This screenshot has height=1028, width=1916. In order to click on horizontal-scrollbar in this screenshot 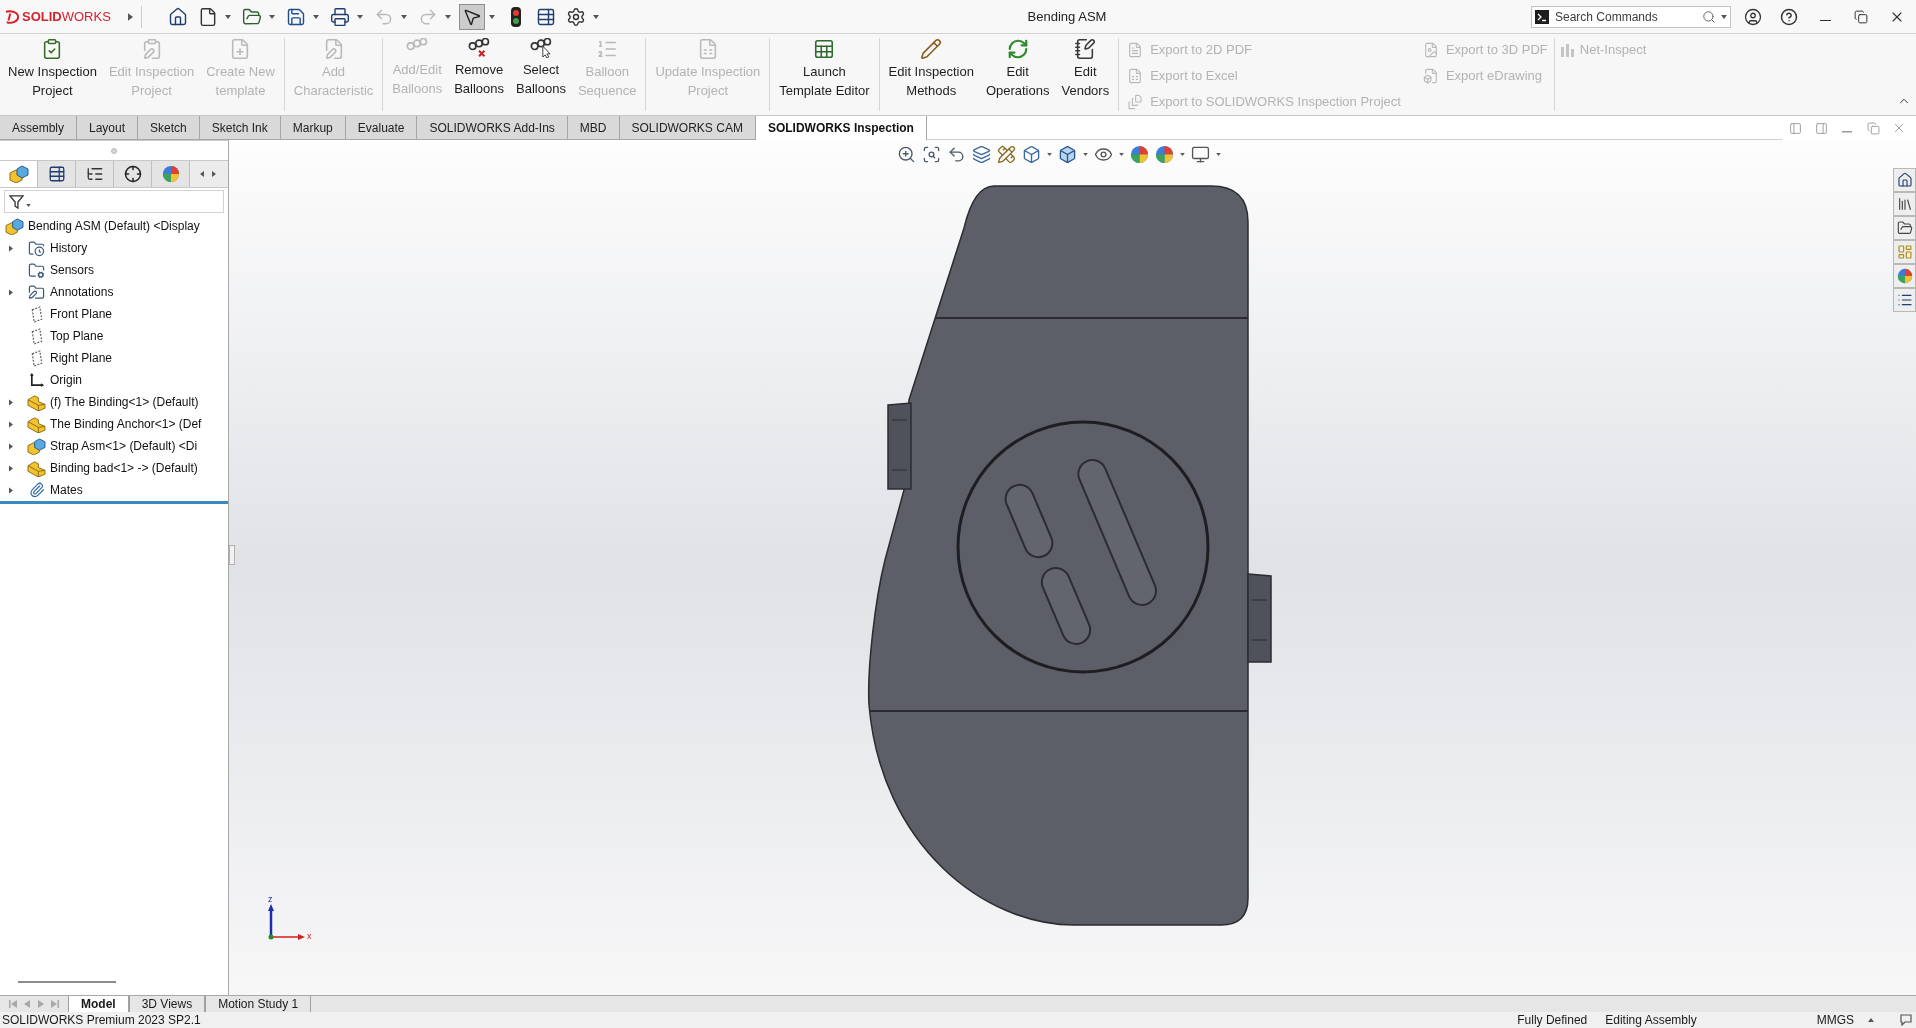, I will do `click(67, 982)`.